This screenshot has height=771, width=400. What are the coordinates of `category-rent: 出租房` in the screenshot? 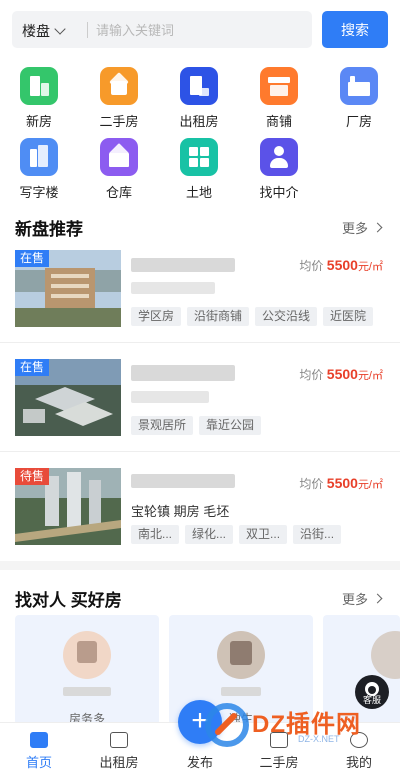 It's located at (199, 98).